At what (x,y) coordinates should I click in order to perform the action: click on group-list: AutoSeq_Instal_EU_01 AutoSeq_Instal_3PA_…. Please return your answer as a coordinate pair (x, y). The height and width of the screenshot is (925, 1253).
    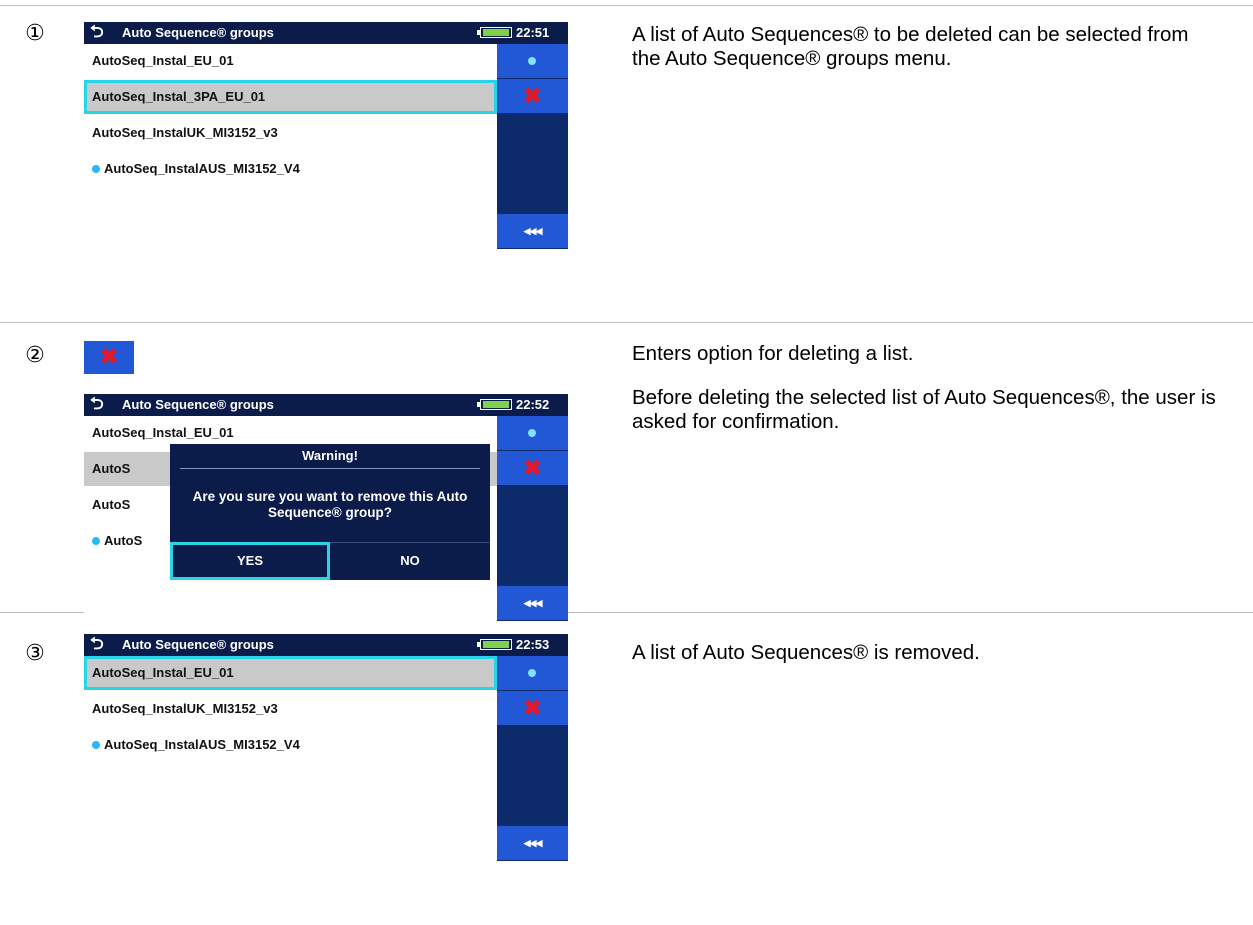
    Looking at the image, I should click on (290, 146).